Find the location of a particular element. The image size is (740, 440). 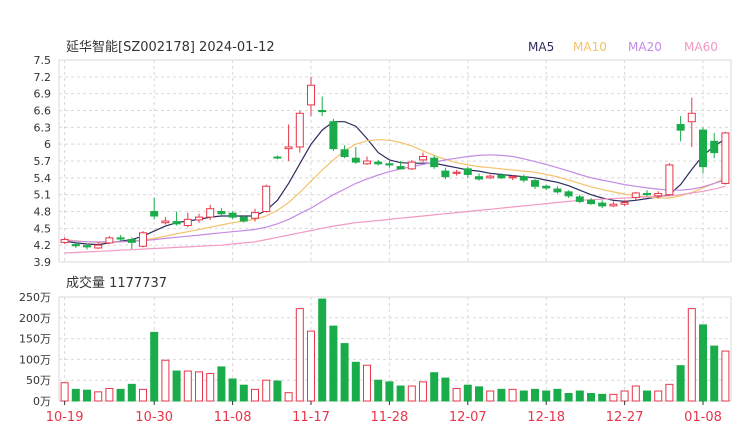

legend-ma20: MA20 is located at coordinates (645, 47).